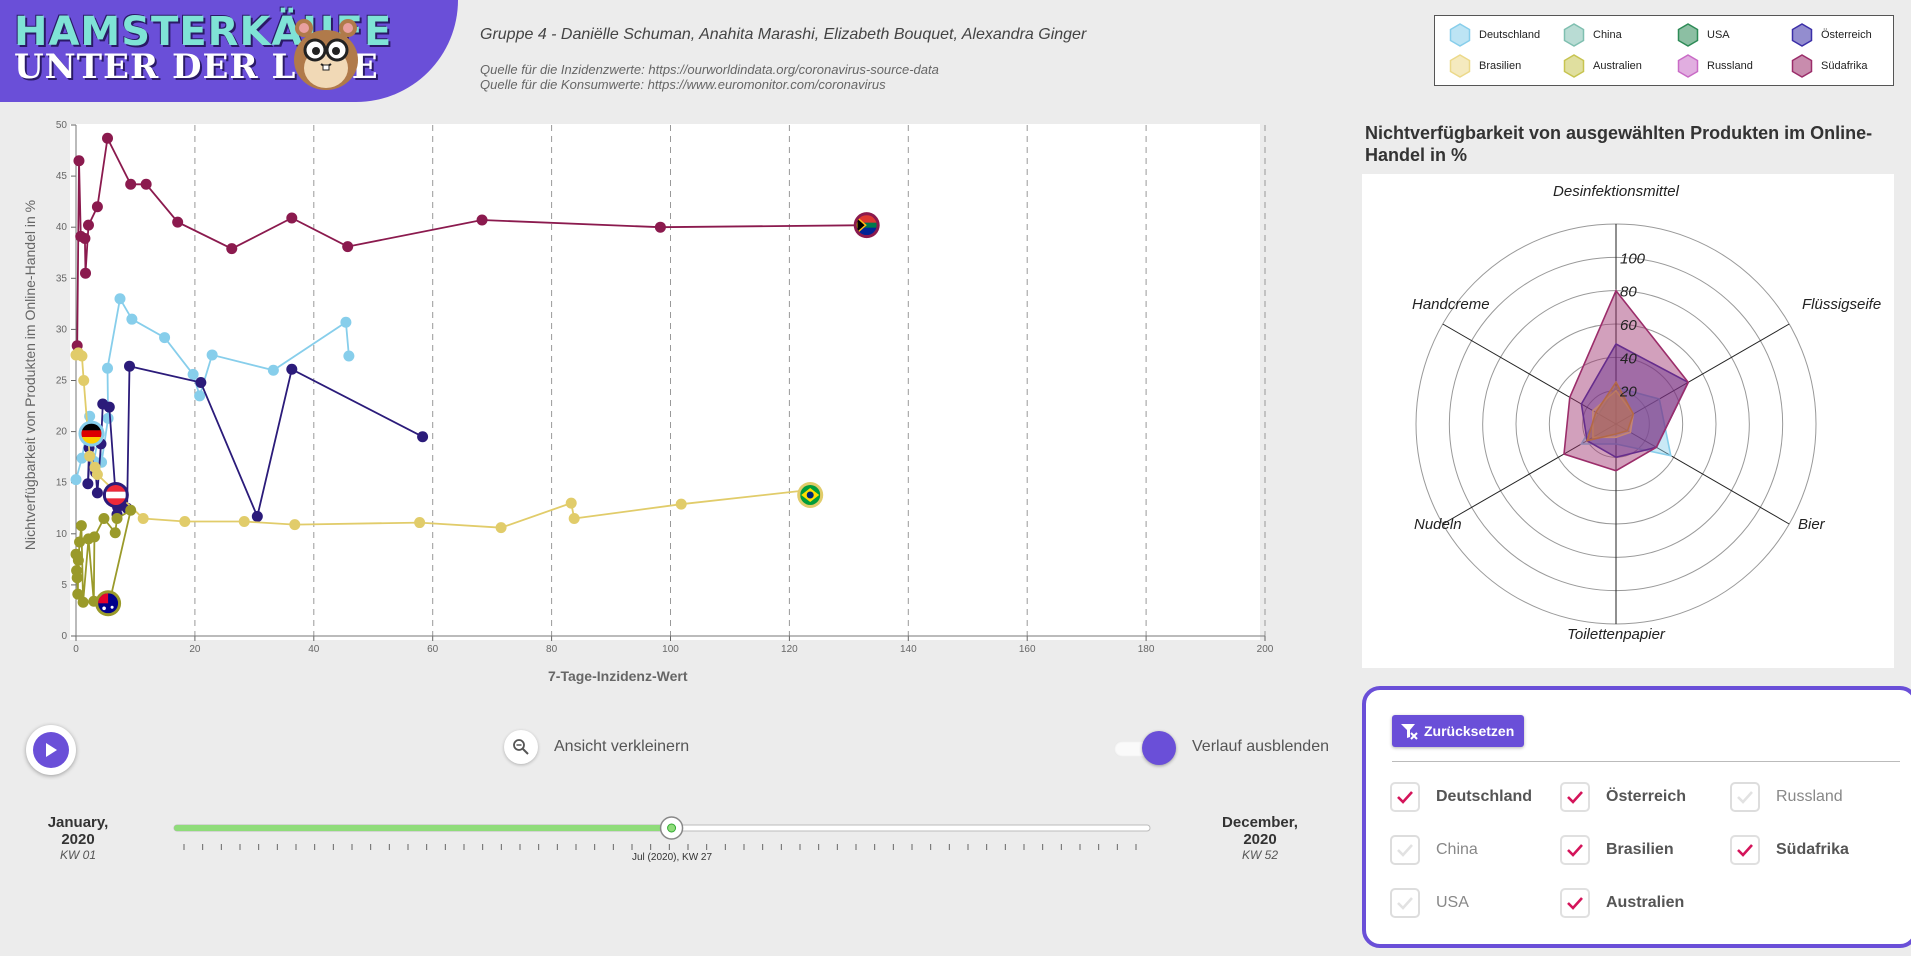 The width and height of the screenshot is (1911, 956). I want to click on legend-label: USA, so click(1718, 35).